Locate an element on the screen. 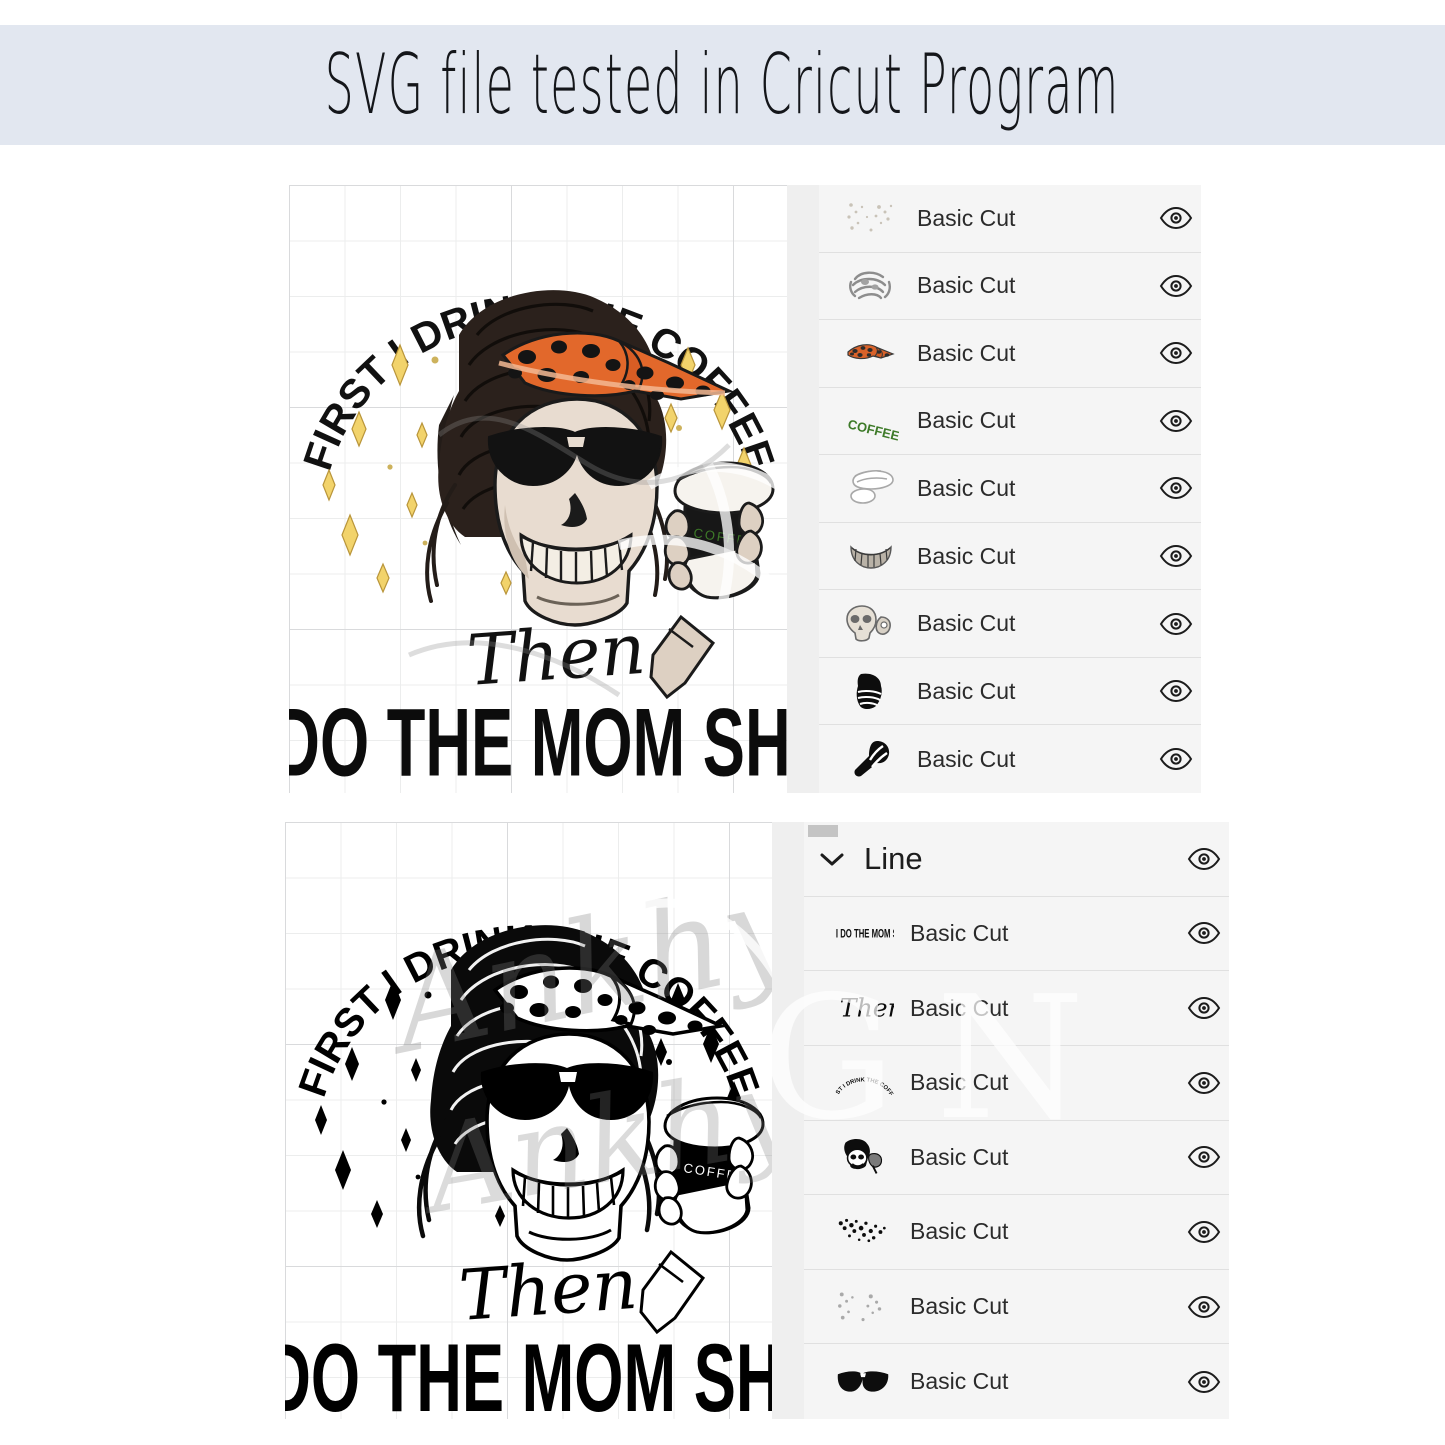  coffee-word-icon: COFFEE is located at coordinates (871, 421).